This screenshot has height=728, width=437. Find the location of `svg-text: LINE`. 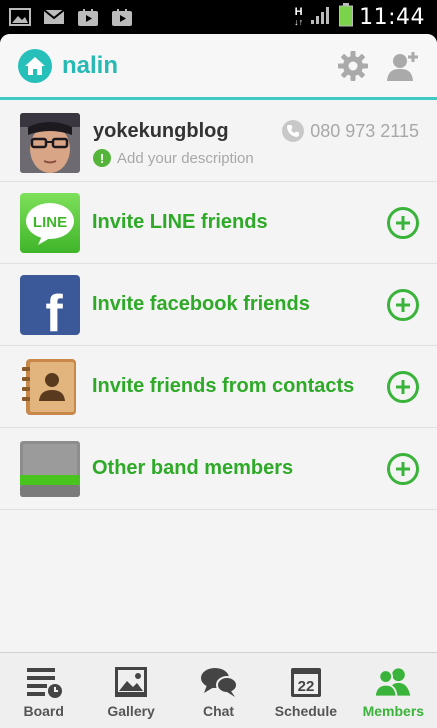

svg-text: LINE is located at coordinates (50, 222).